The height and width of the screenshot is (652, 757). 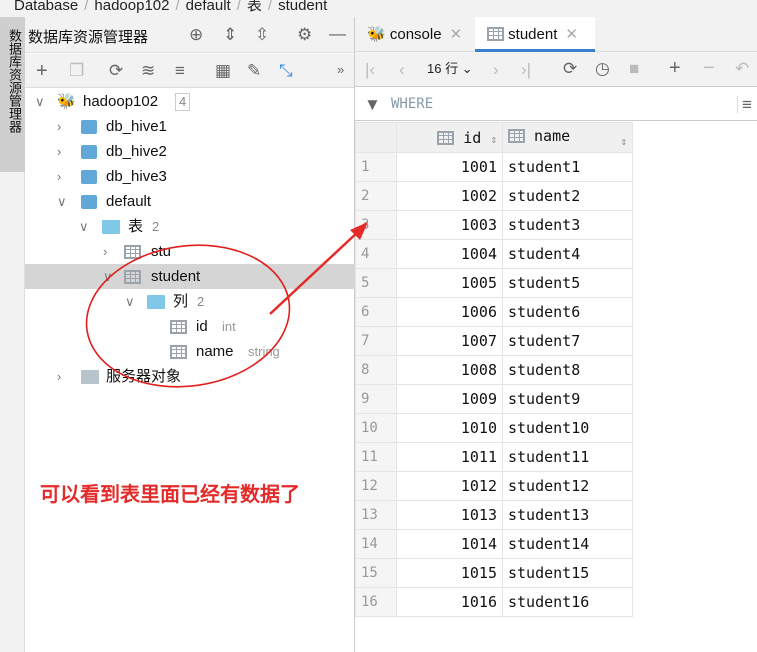 What do you see at coordinates (170, 495) in the screenshot?
I see `annotation-text: 可以看到表里面已经有数据了` at bounding box center [170, 495].